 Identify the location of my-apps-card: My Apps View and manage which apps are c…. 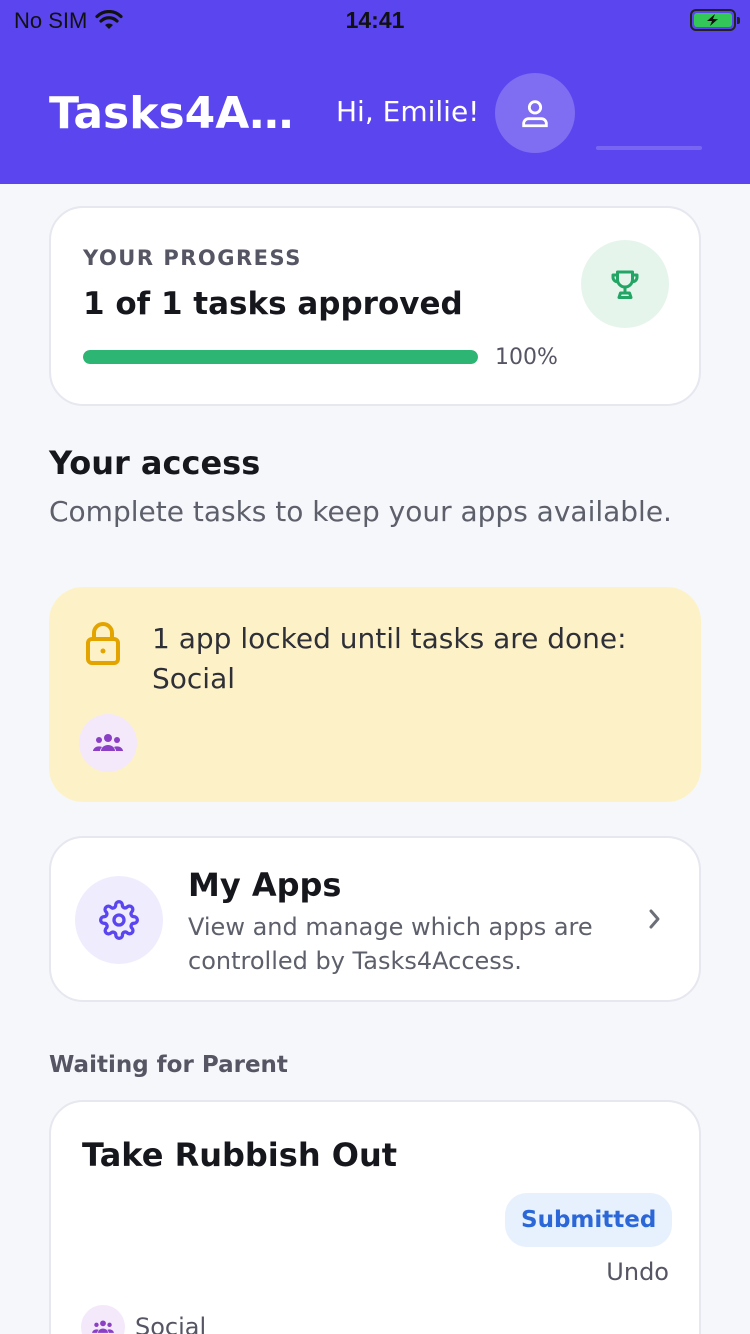
(375, 919).